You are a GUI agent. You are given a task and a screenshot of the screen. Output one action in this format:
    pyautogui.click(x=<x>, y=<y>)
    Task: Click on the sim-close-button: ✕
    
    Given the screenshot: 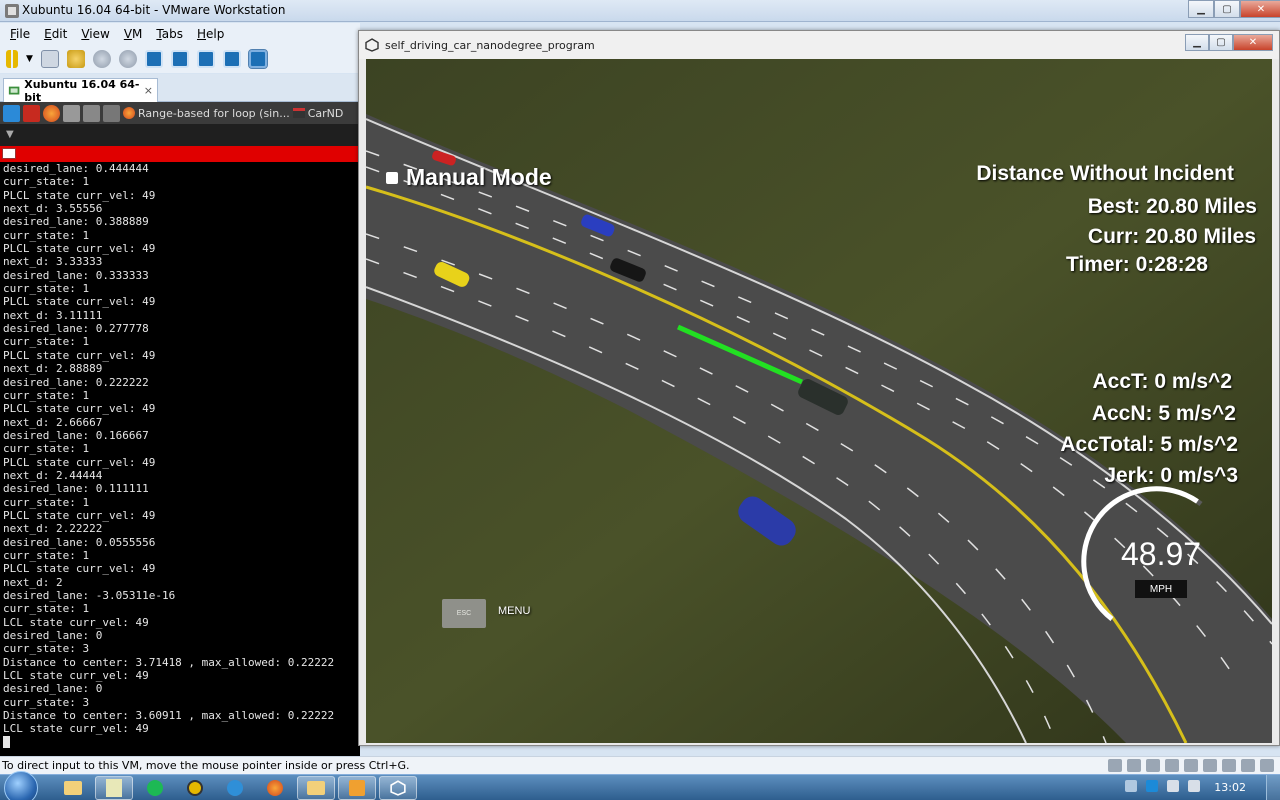 What is the action you would take?
    pyautogui.click(x=1253, y=42)
    